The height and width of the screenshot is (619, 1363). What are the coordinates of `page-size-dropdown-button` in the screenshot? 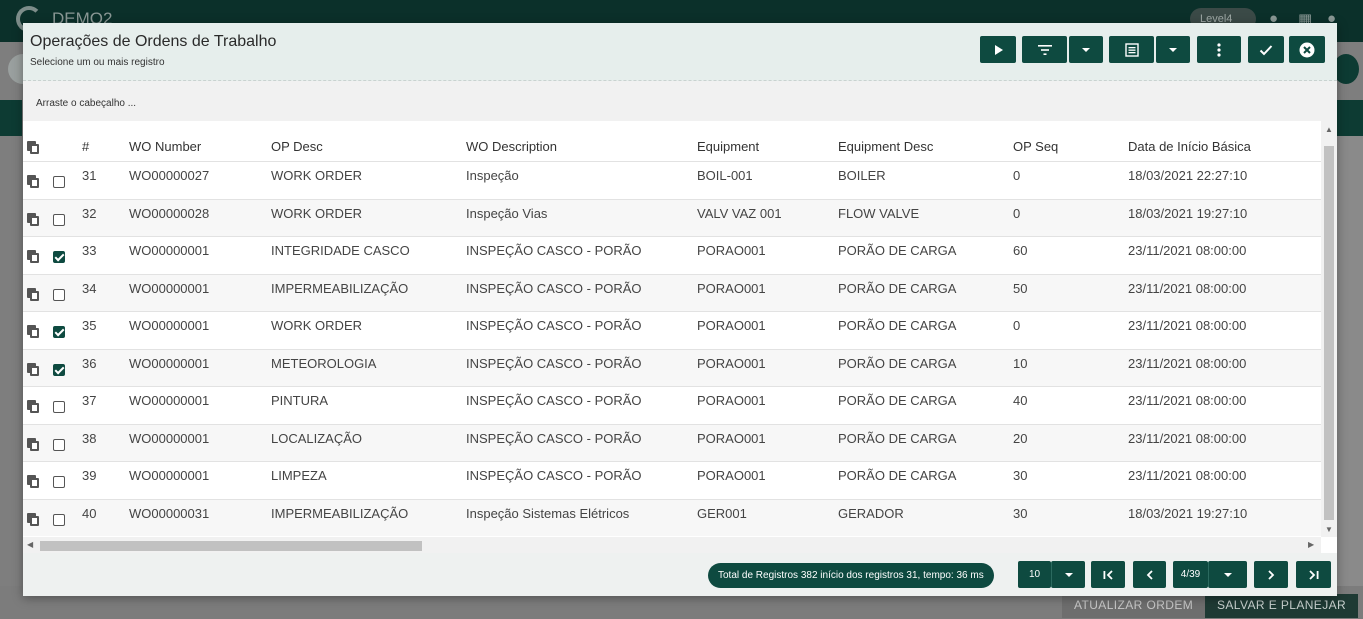 It's located at (1068, 574).